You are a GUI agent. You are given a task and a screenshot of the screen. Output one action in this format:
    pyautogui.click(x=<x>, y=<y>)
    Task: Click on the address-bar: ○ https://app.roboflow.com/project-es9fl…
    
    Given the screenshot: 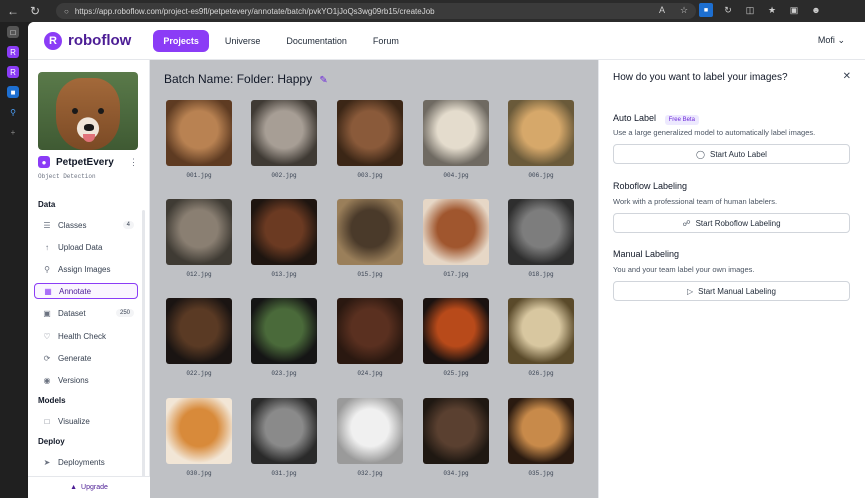 What is the action you would take?
    pyautogui.click(x=376, y=11)
    